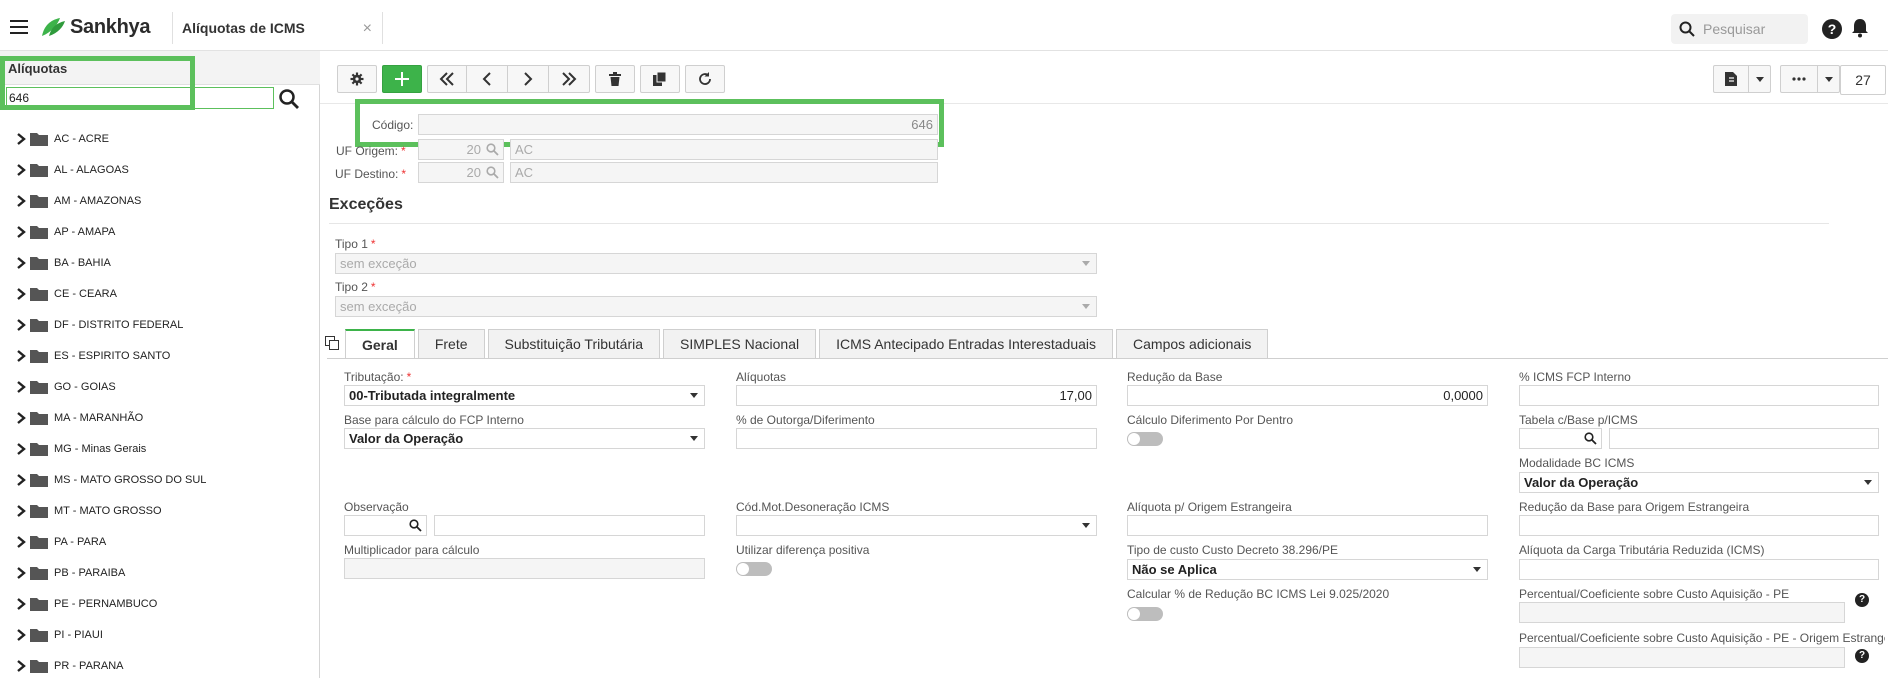  I want to click on calc-dif-toggle, so click(1145, 439).